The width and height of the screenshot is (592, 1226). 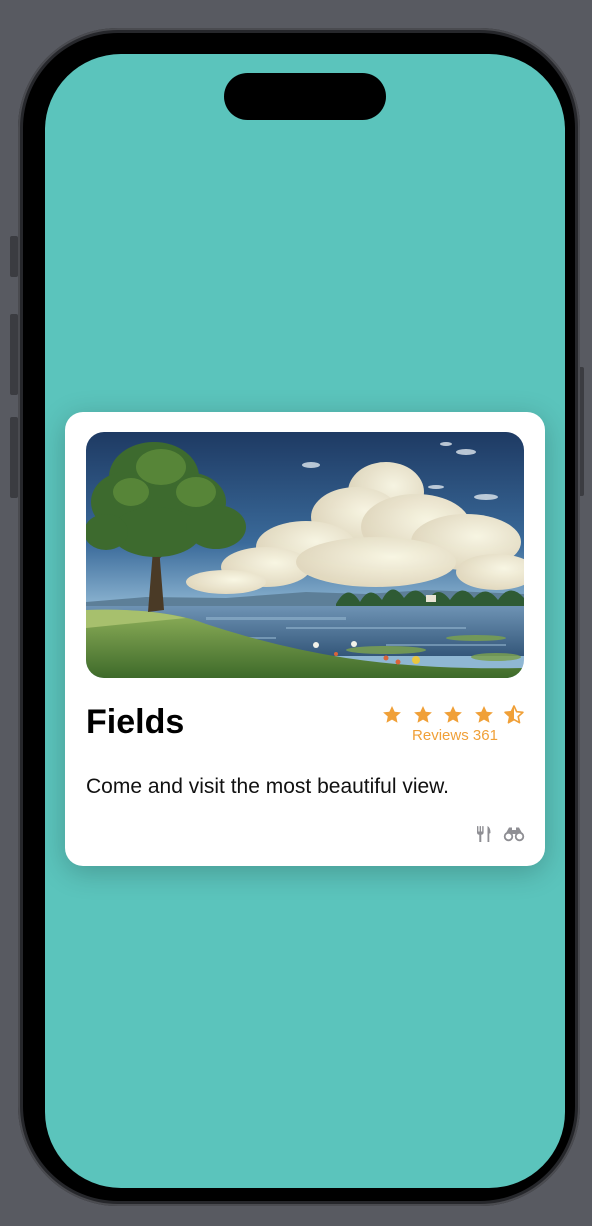 What do you see at coordinates (268, 786) in the screenshot?
I see `place-description: Come and visit the most beautiful view.` at bounding box center [268, 786].